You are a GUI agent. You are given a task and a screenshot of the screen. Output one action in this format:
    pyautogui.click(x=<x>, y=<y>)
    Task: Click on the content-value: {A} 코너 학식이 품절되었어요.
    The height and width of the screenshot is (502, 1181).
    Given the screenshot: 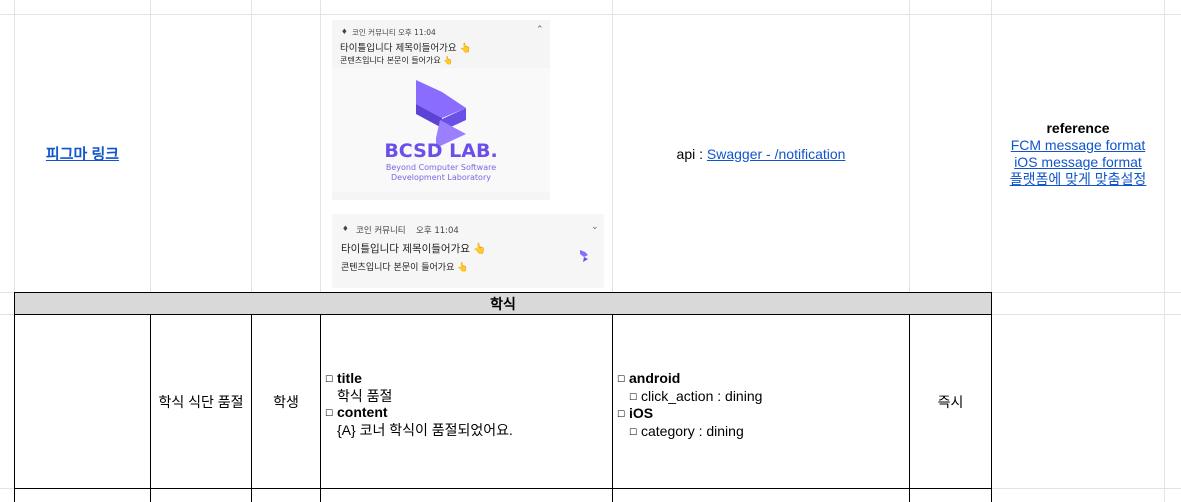 What is the action you would take?
    pyautogui.click(x=425, y=429)
    